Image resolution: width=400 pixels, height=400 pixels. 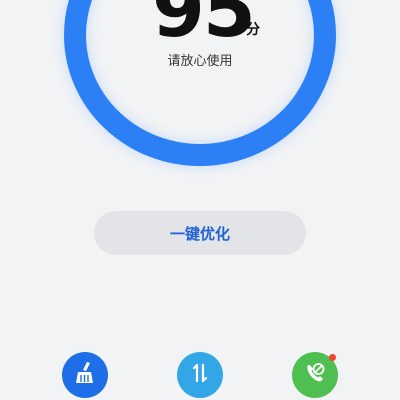 I want to click on score-status: 请放心使用, so click(x=200, y=61).